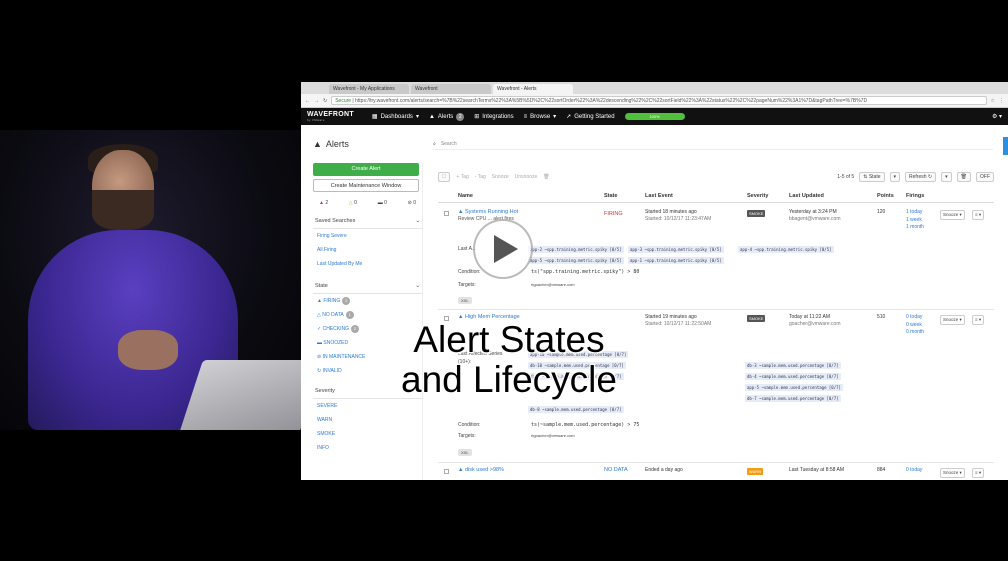  Describe the element at coordinates (576, 260) in the screenshot. I see `series-chip: app-5 ~spp.training.metric.spiky [0/5]` at that location.